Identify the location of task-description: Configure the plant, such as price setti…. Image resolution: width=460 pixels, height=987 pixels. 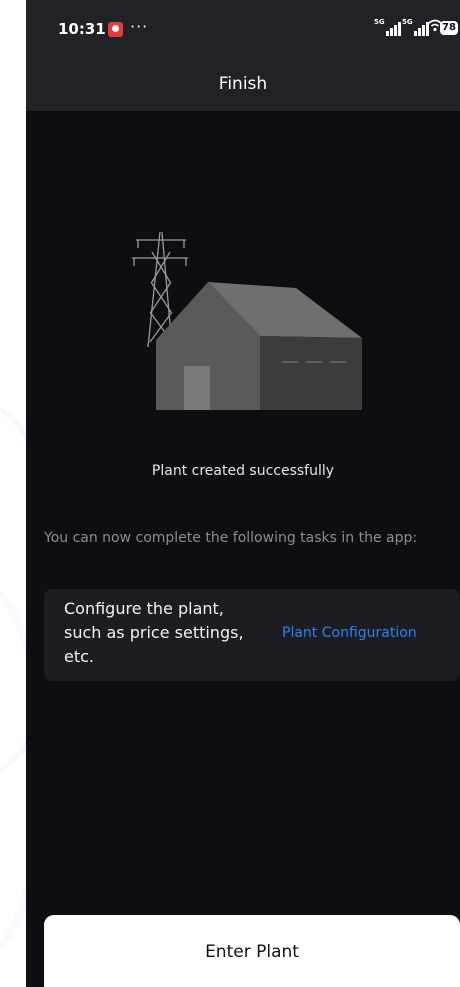
(154, 632).